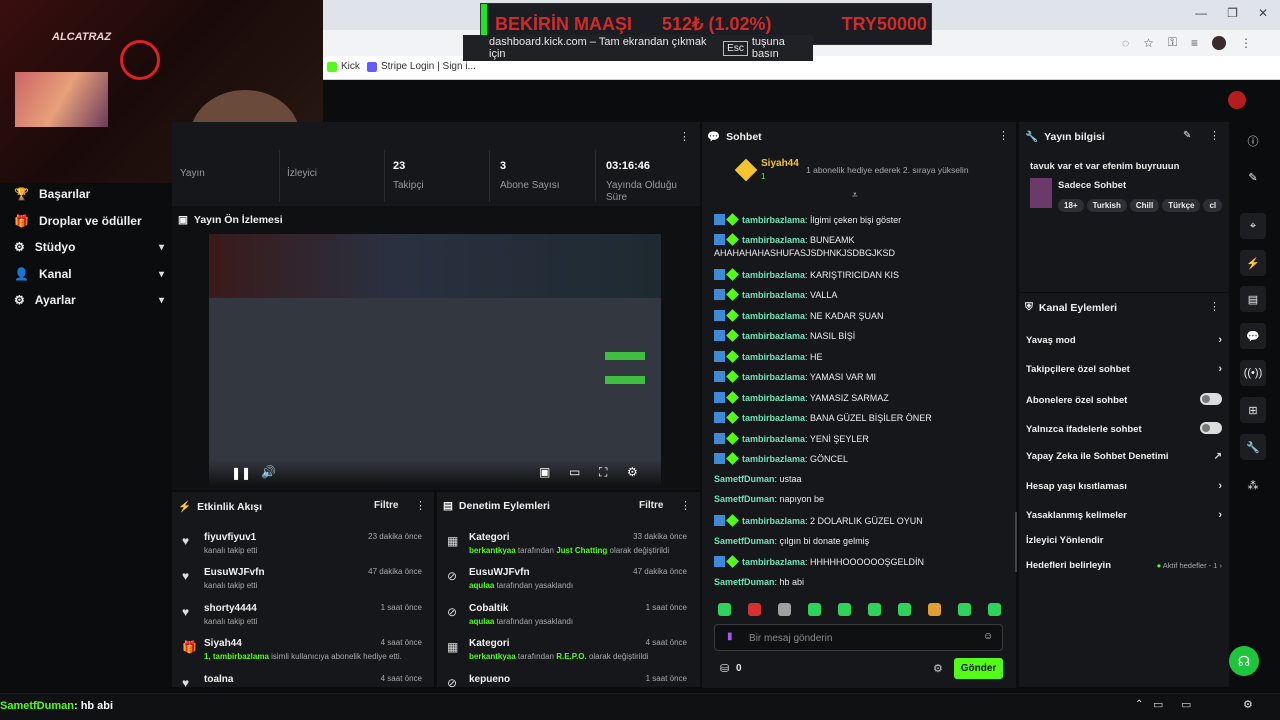 This screenshot has height=720, width=1280. What do you see at coordinates (1201, 13) in the screenshot?
I see `minimize-icon: —` at bounding box center [1201, 13].